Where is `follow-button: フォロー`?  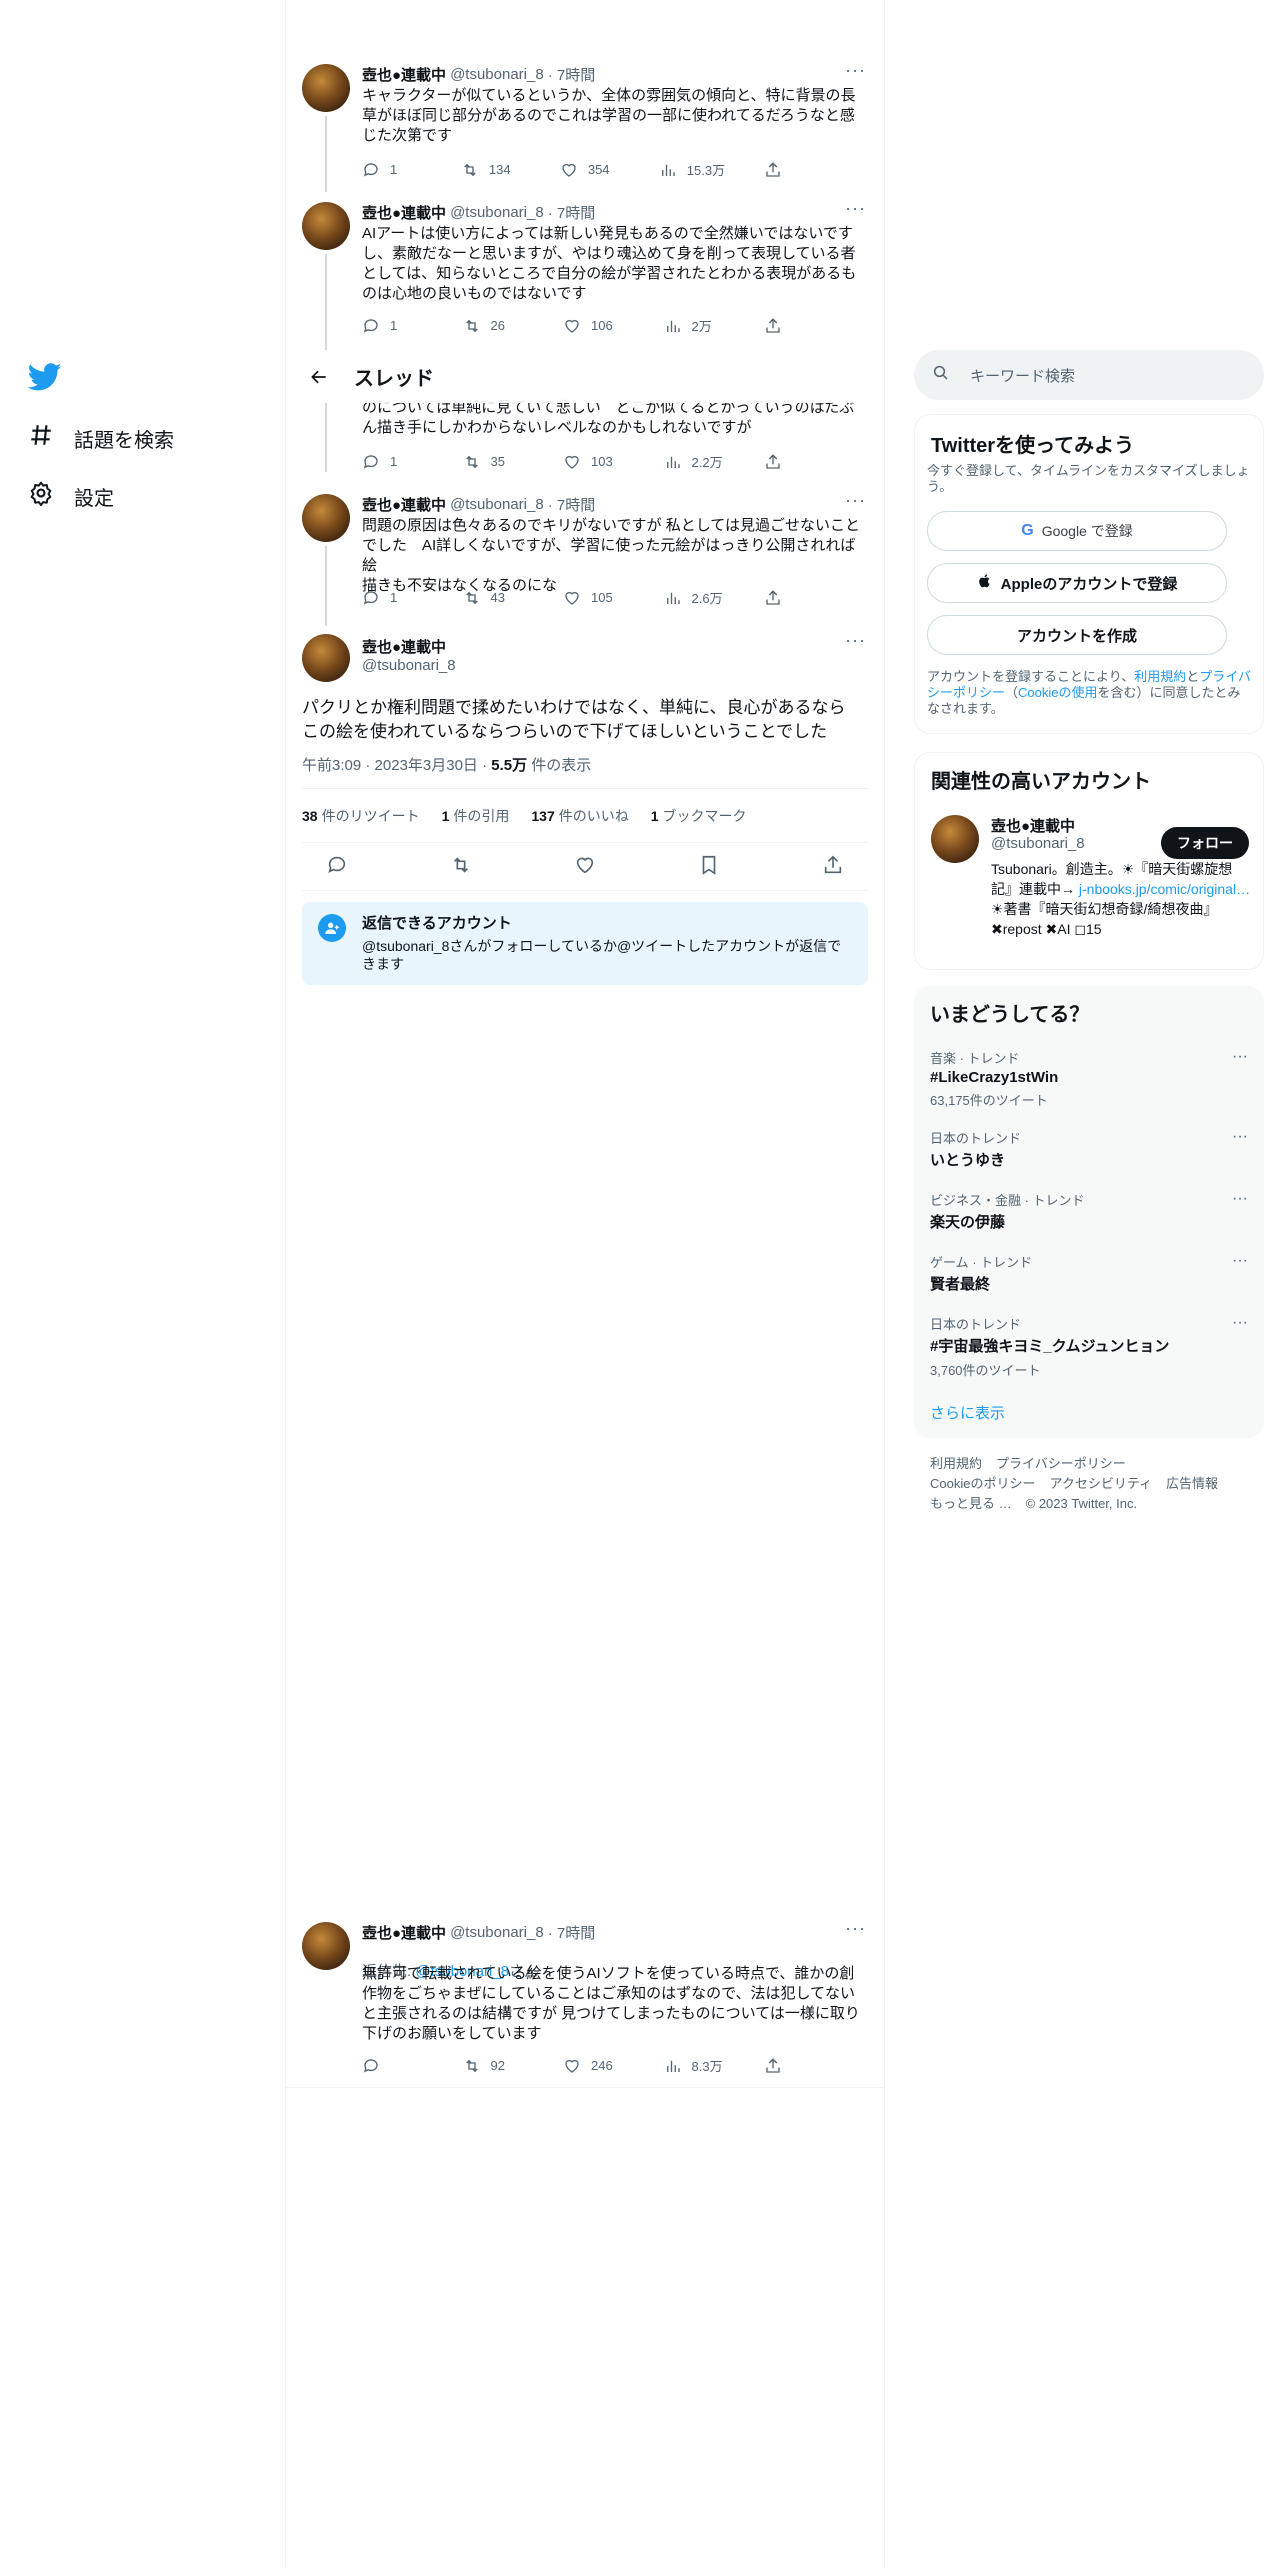
follow-button: フォロー is located at coordinates (1205, 843).